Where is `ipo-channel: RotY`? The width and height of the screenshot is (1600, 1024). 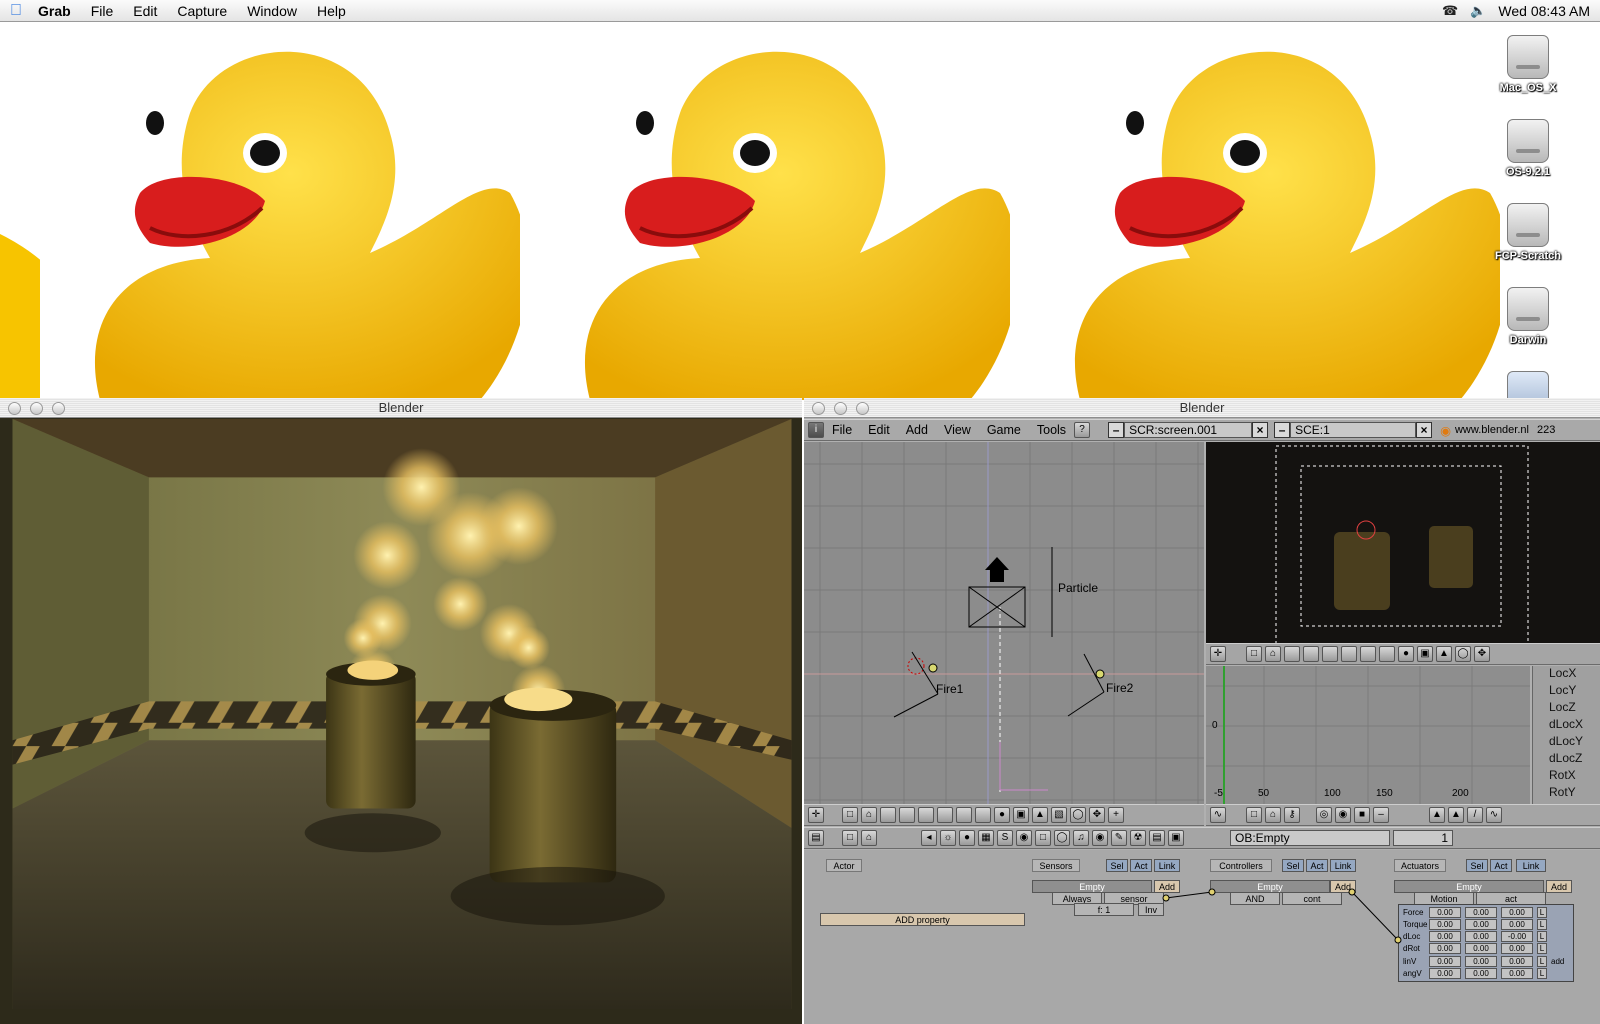
ipo-channel: RotY is located at coordinates (1562, 792).